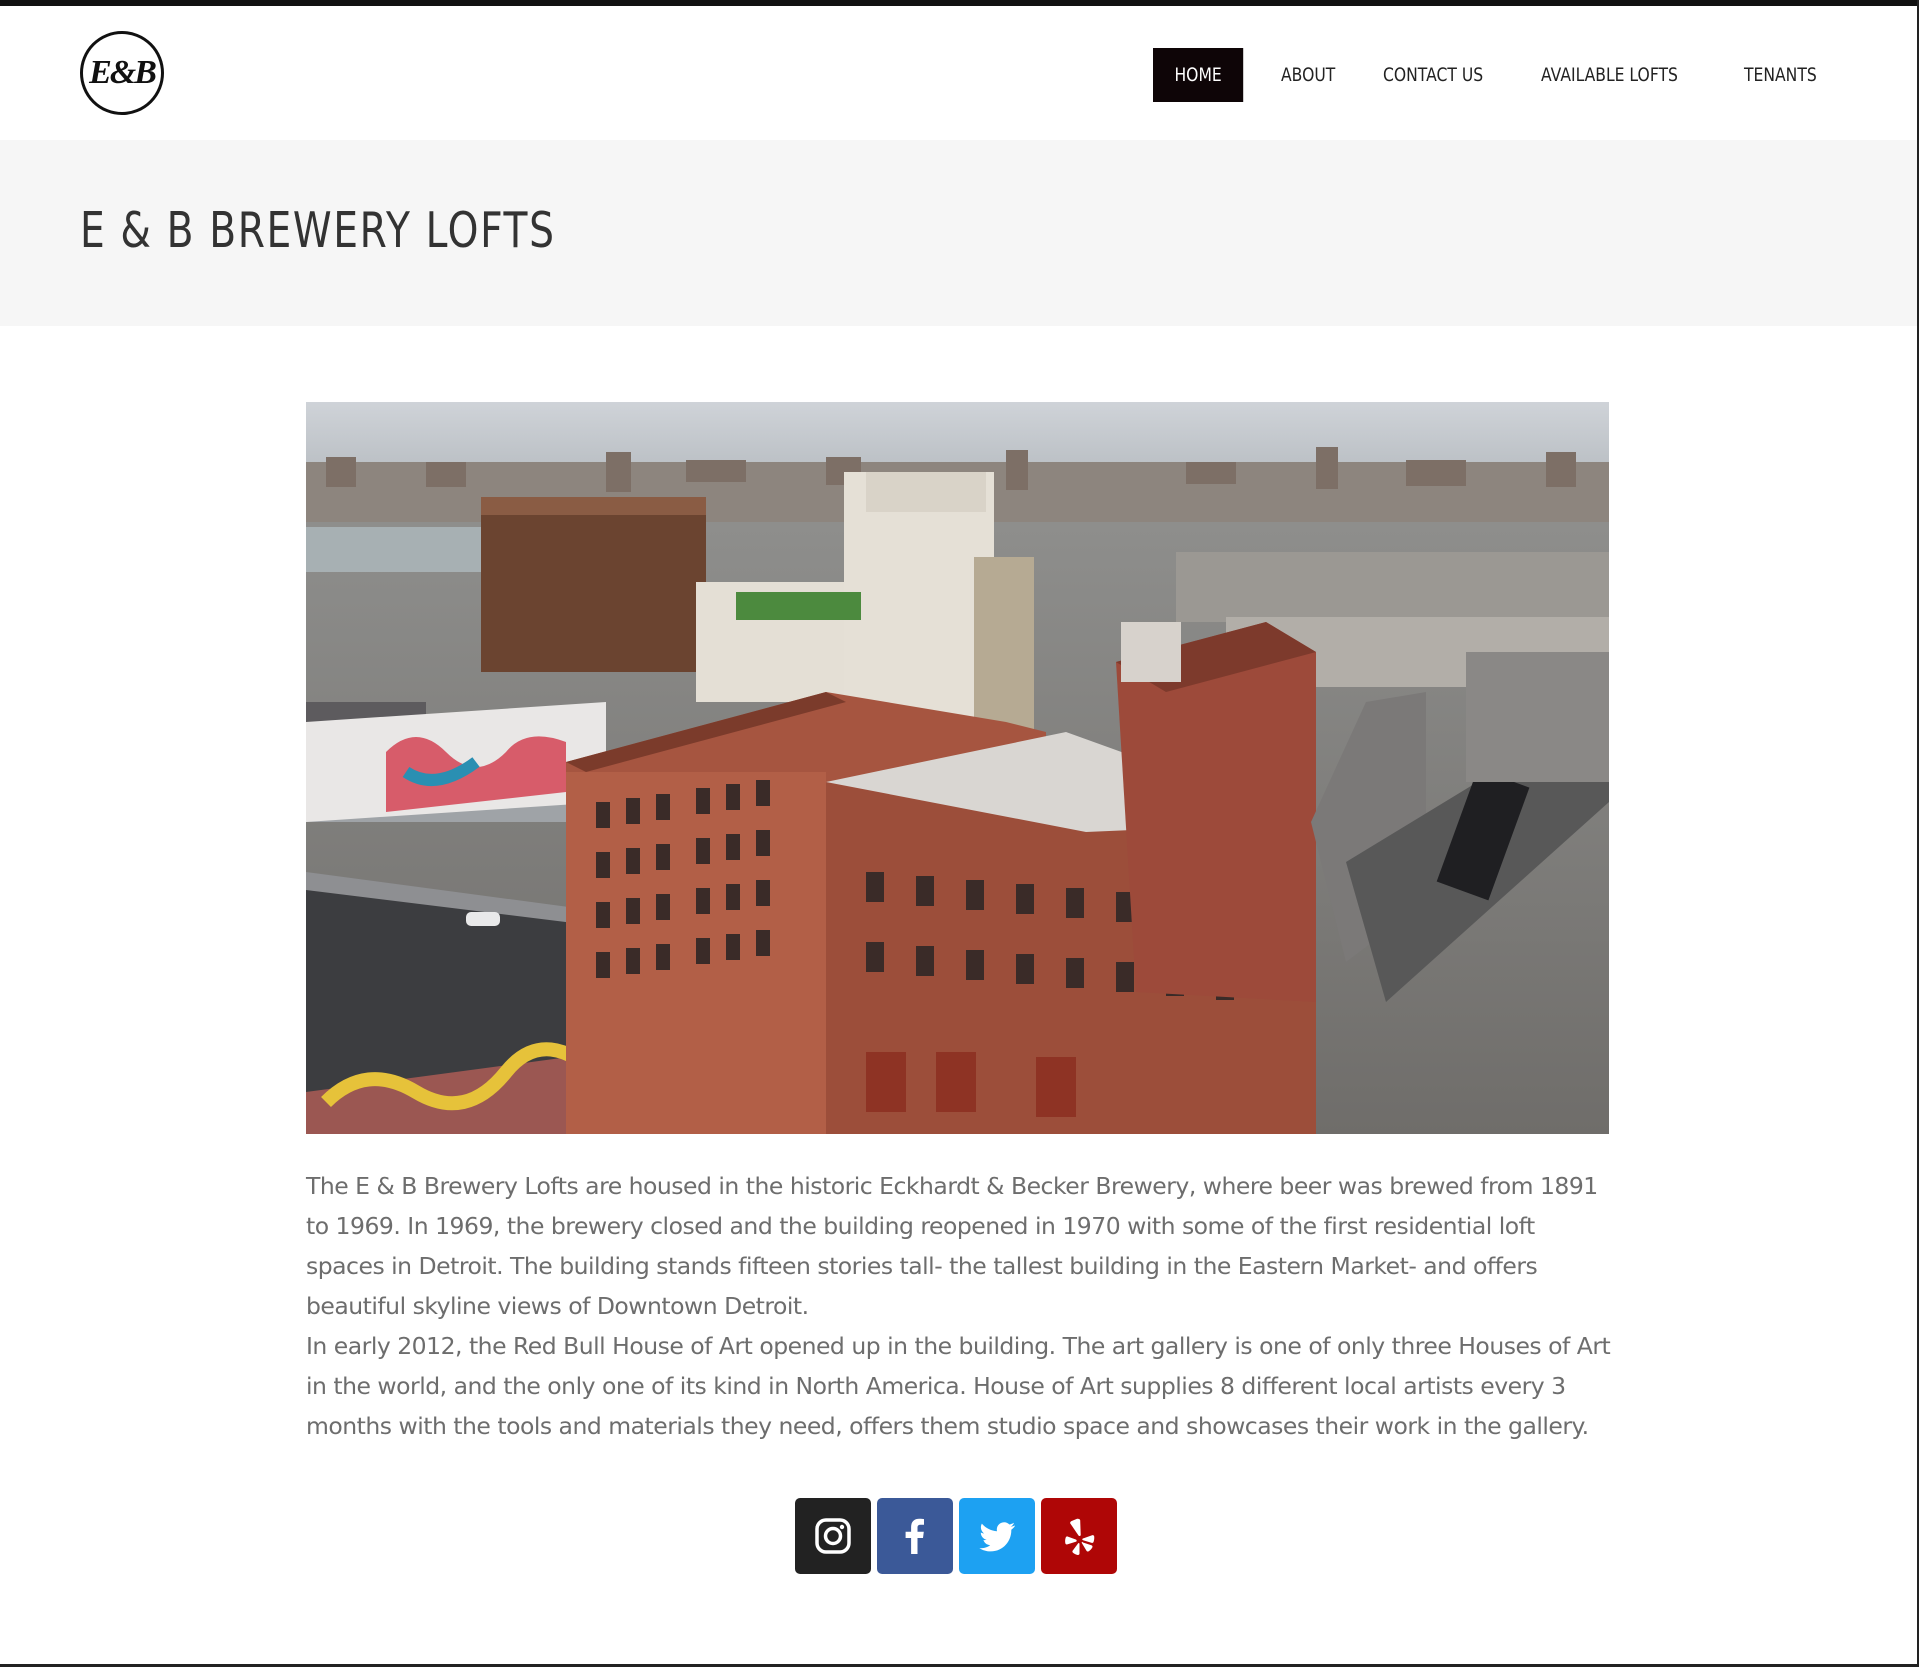  What do you see at coordinates (122, 73) in the screenshot?
I see `site-logo: E&B` at bounding box center [122, 73].